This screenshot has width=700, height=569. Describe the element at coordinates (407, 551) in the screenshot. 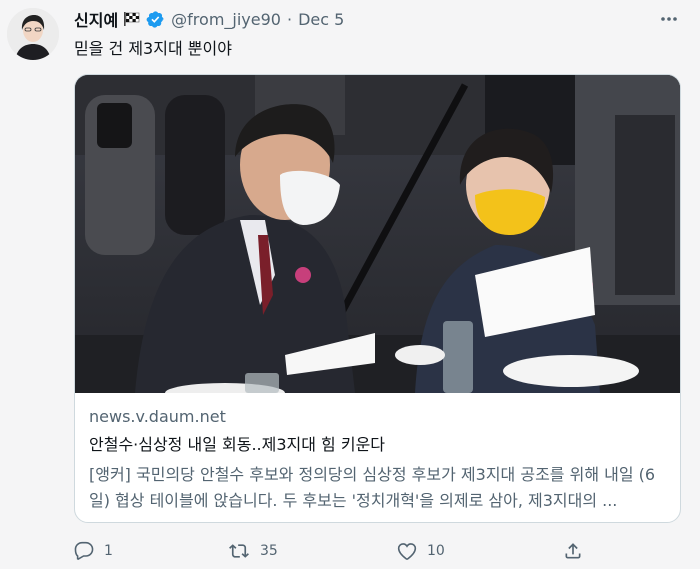

I see `heart-icon` at that location.